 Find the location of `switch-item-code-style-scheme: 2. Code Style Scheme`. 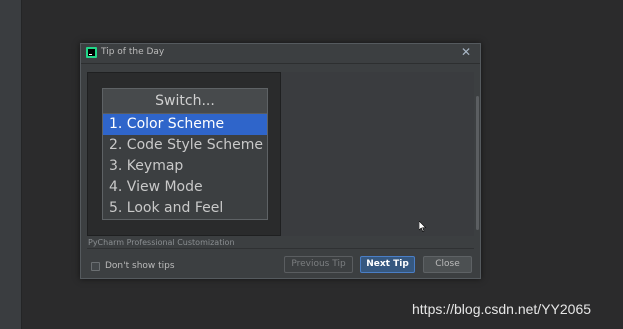

switch-item-code-style-scheme: 2. Code Style Scheme is located at coordinates (186, 145).